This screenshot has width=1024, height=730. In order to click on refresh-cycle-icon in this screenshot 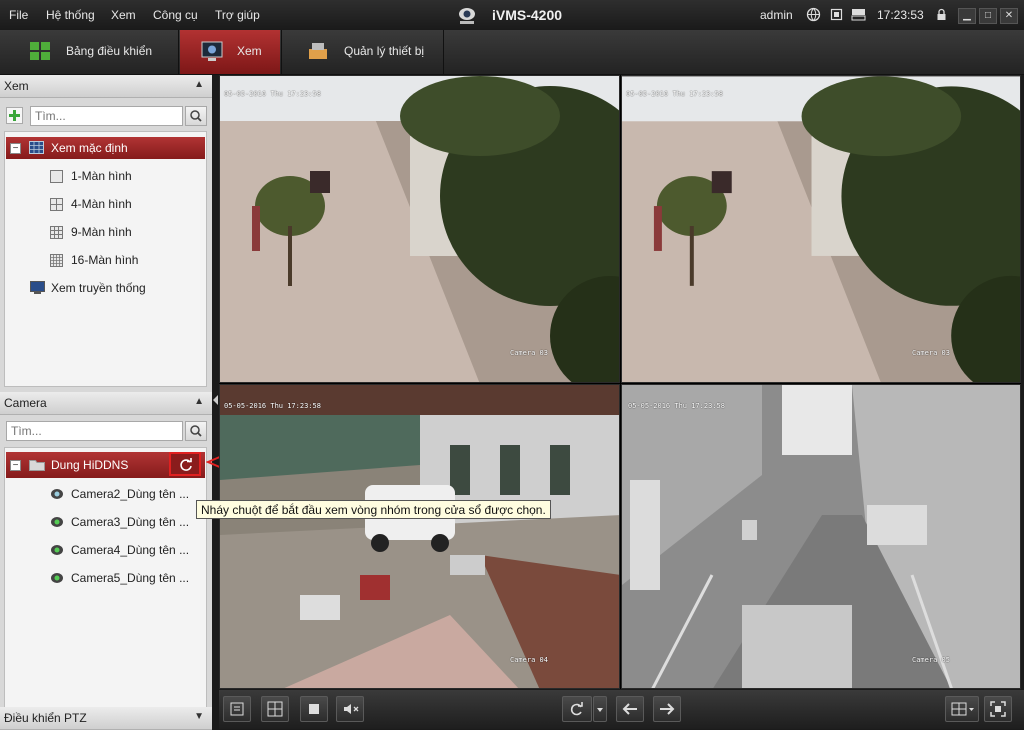, I will do `click(576, 709)`.